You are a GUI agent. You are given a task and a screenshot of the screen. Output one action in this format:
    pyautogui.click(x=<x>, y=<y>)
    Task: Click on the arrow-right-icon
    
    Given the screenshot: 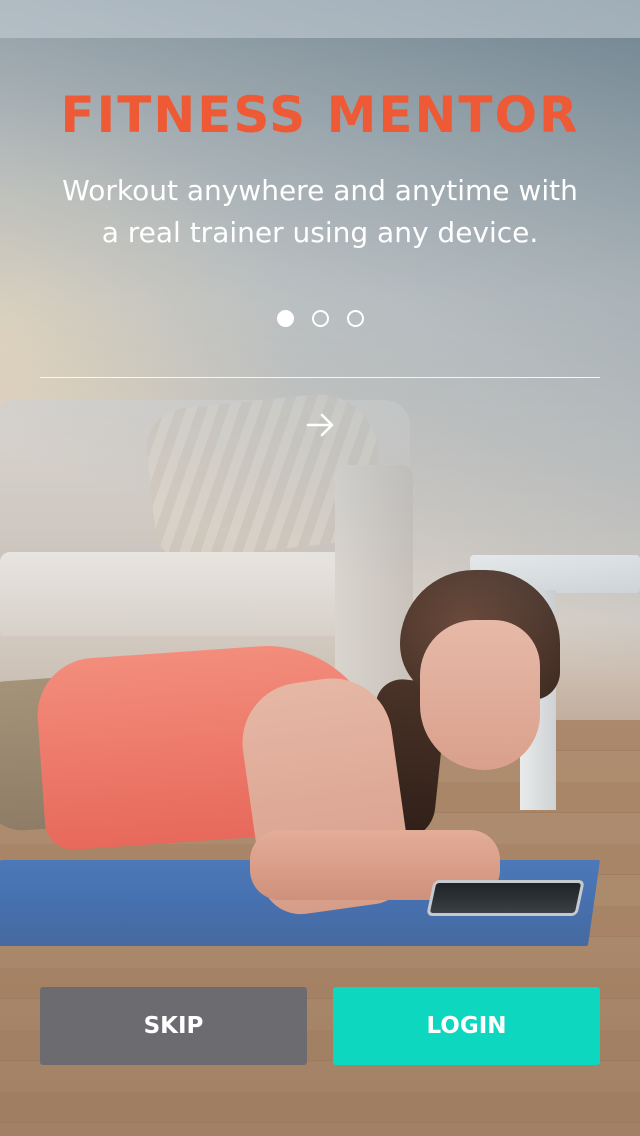 What is the action you would take?
    pyautogui.click(x=320, y=425)
    